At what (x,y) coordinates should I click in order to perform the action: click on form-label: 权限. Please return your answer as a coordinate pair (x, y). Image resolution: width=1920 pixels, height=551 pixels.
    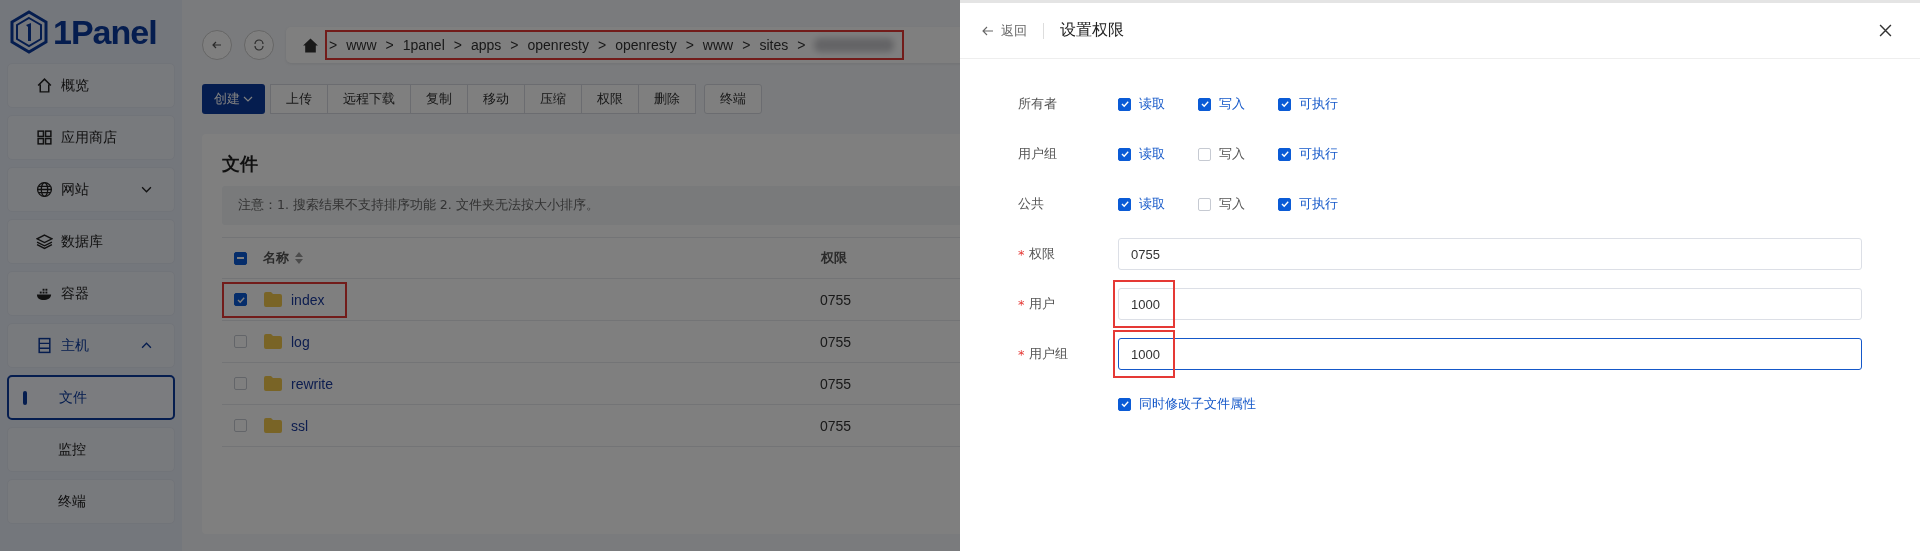
    Looking at the image, I should click on (1041, 254).